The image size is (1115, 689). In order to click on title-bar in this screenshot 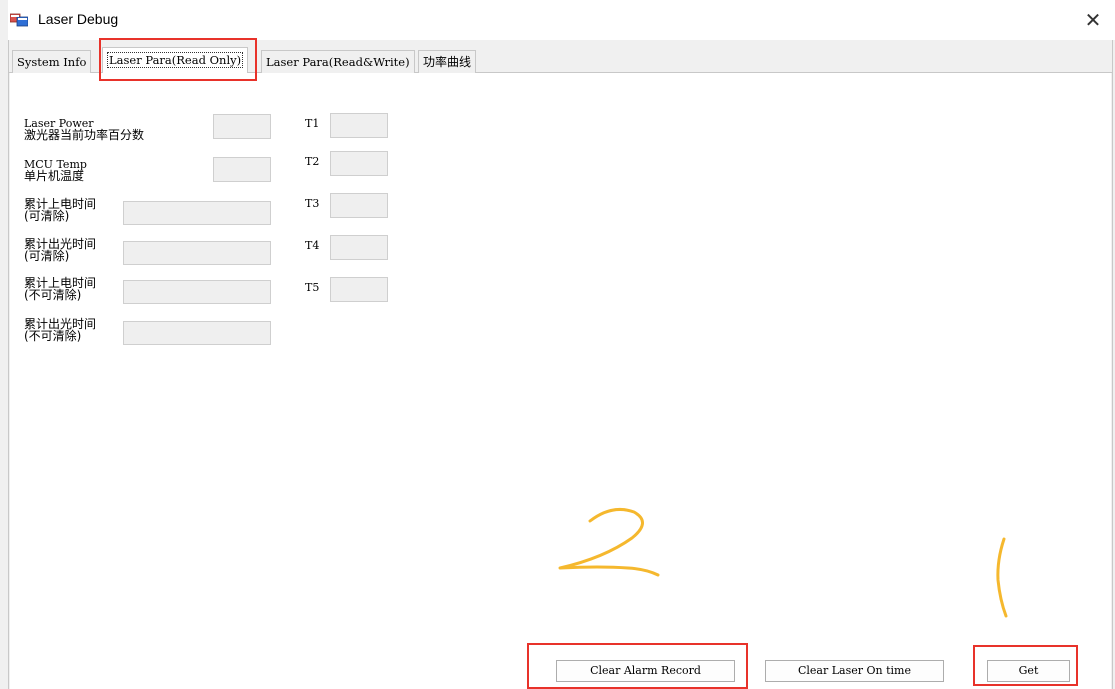, I will do `click(561, 20)`.